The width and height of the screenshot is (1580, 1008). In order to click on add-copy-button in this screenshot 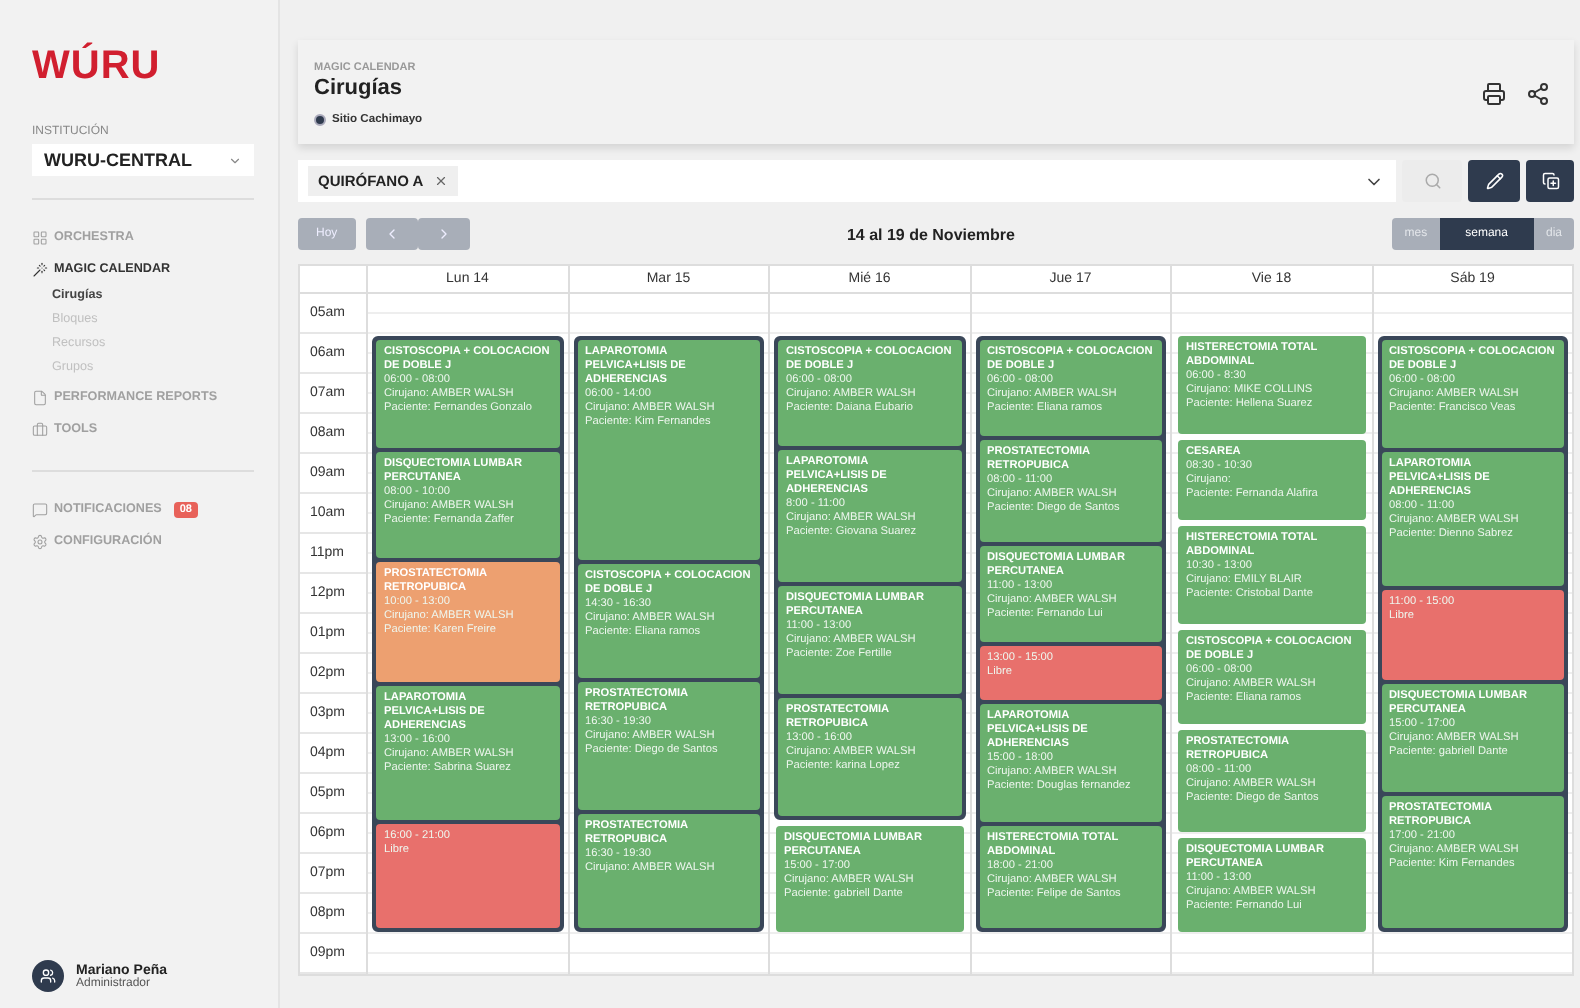, I will do `click(1550, 181)`.